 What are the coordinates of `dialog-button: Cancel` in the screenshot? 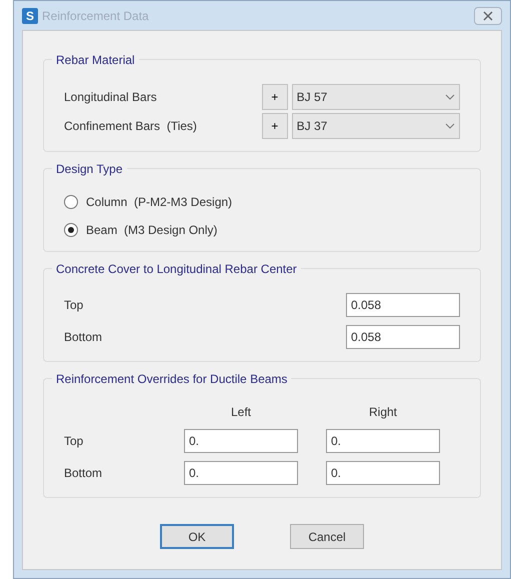 It's located at (327, 536).